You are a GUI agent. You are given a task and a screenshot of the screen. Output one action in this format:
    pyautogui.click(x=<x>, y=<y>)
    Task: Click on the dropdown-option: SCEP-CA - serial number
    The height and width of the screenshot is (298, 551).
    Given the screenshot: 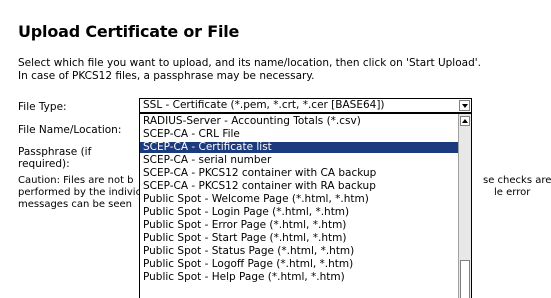 What is the action you would take?
    pyautogui.click(x=299, y=160)
    